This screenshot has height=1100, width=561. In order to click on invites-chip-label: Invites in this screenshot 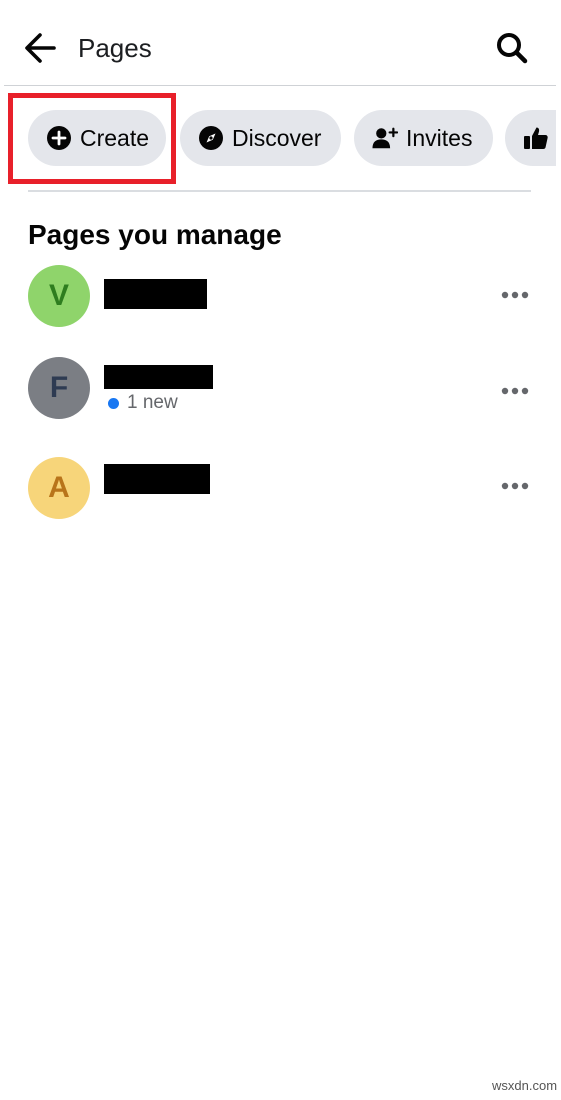, I will do `click(439, 137)`.